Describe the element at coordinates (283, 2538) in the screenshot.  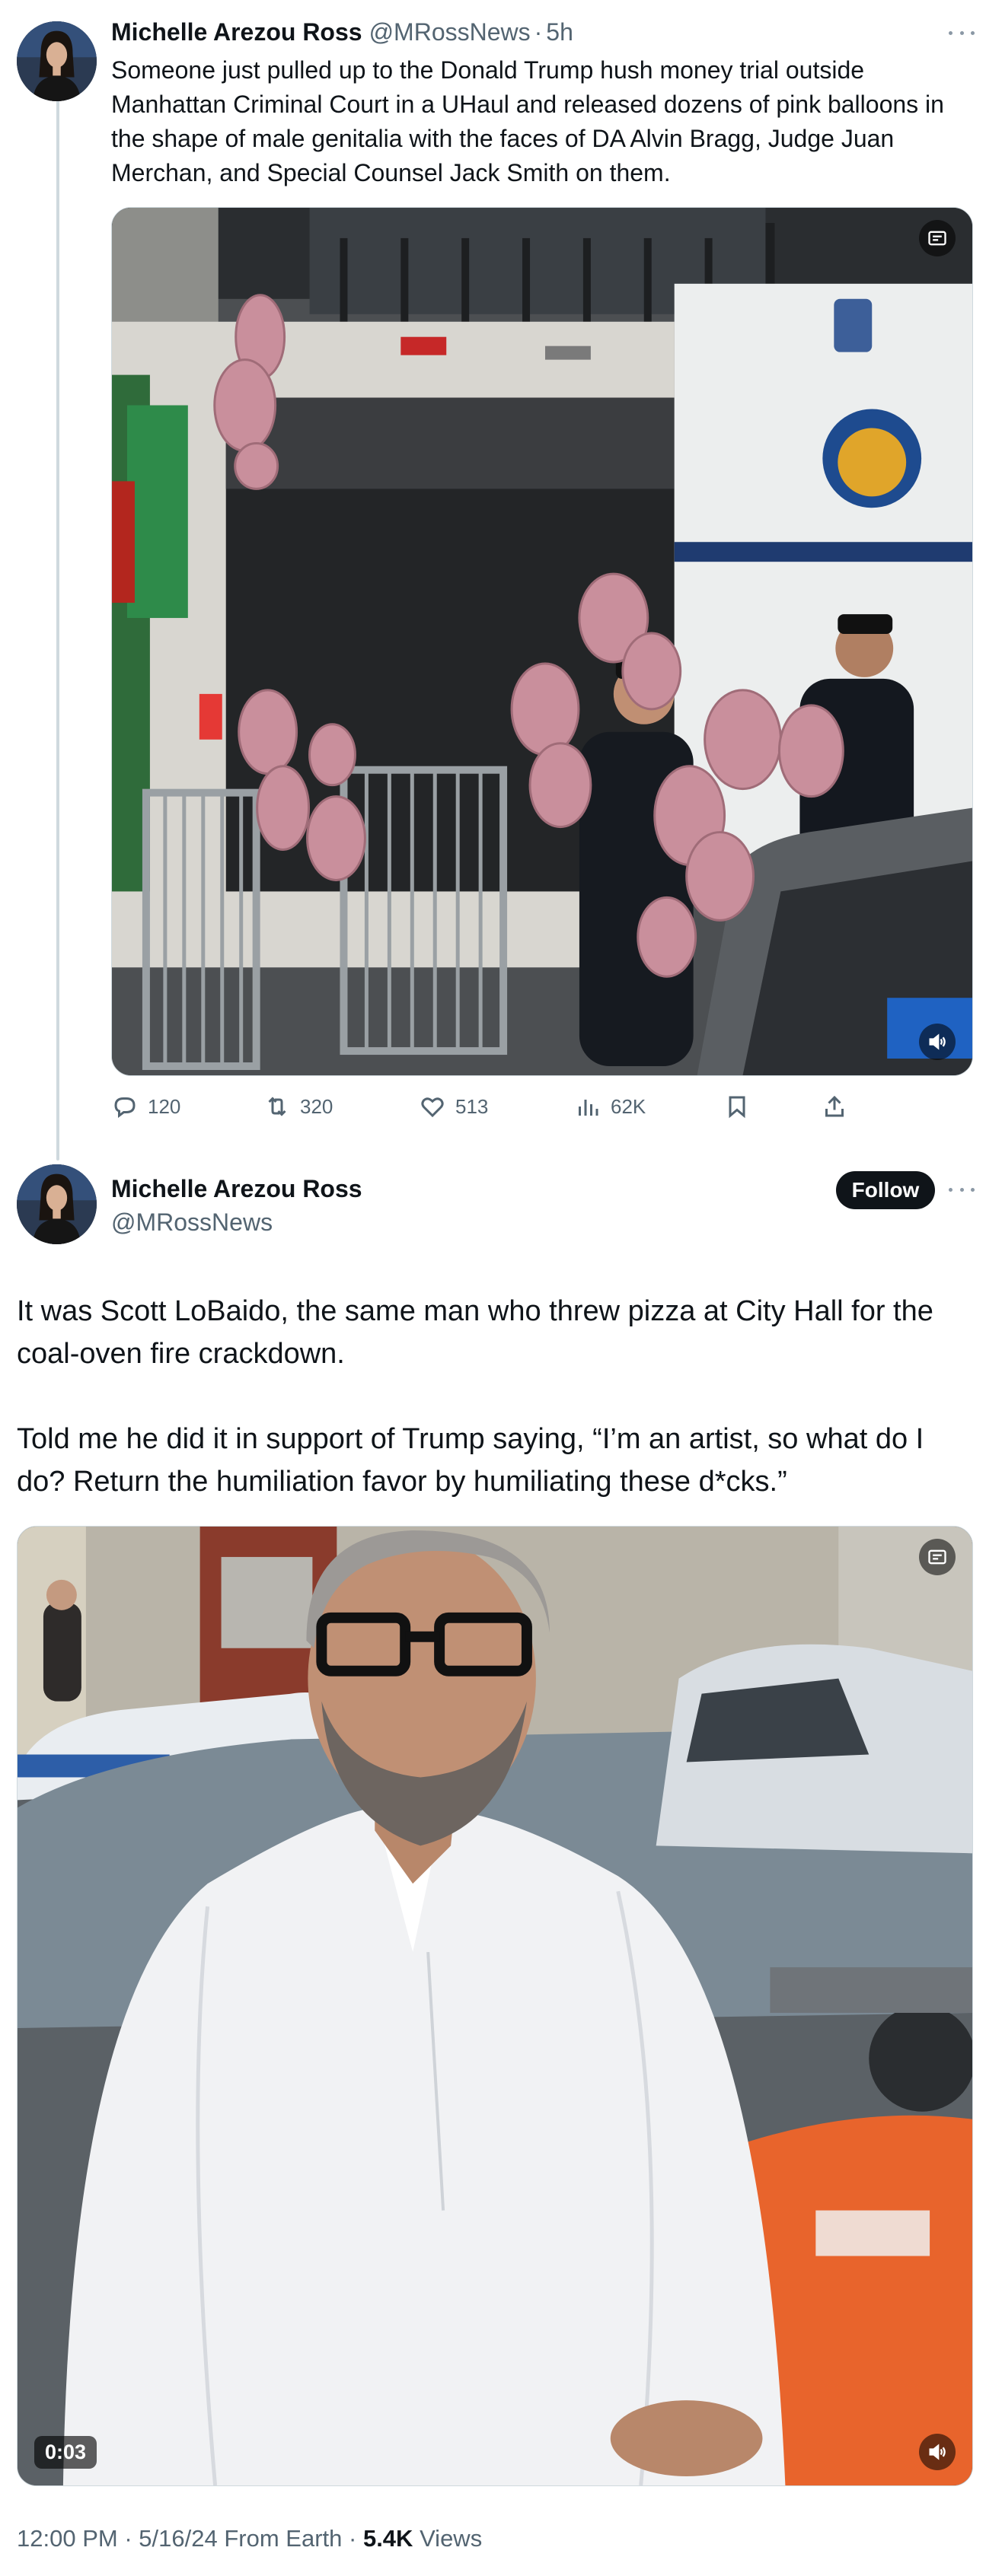
I see `post-source: From Earth` at that location.